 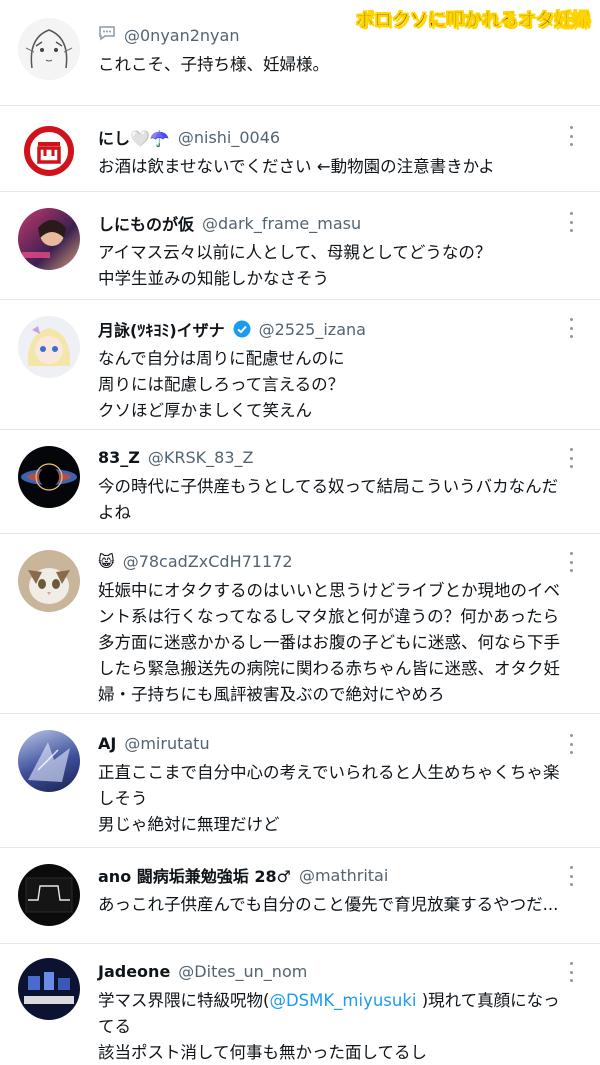 What do you see at coordinates (134, 137) in the screenshot?
I see `display-name: にし🤍☂️` at bounding box center [134, 137].